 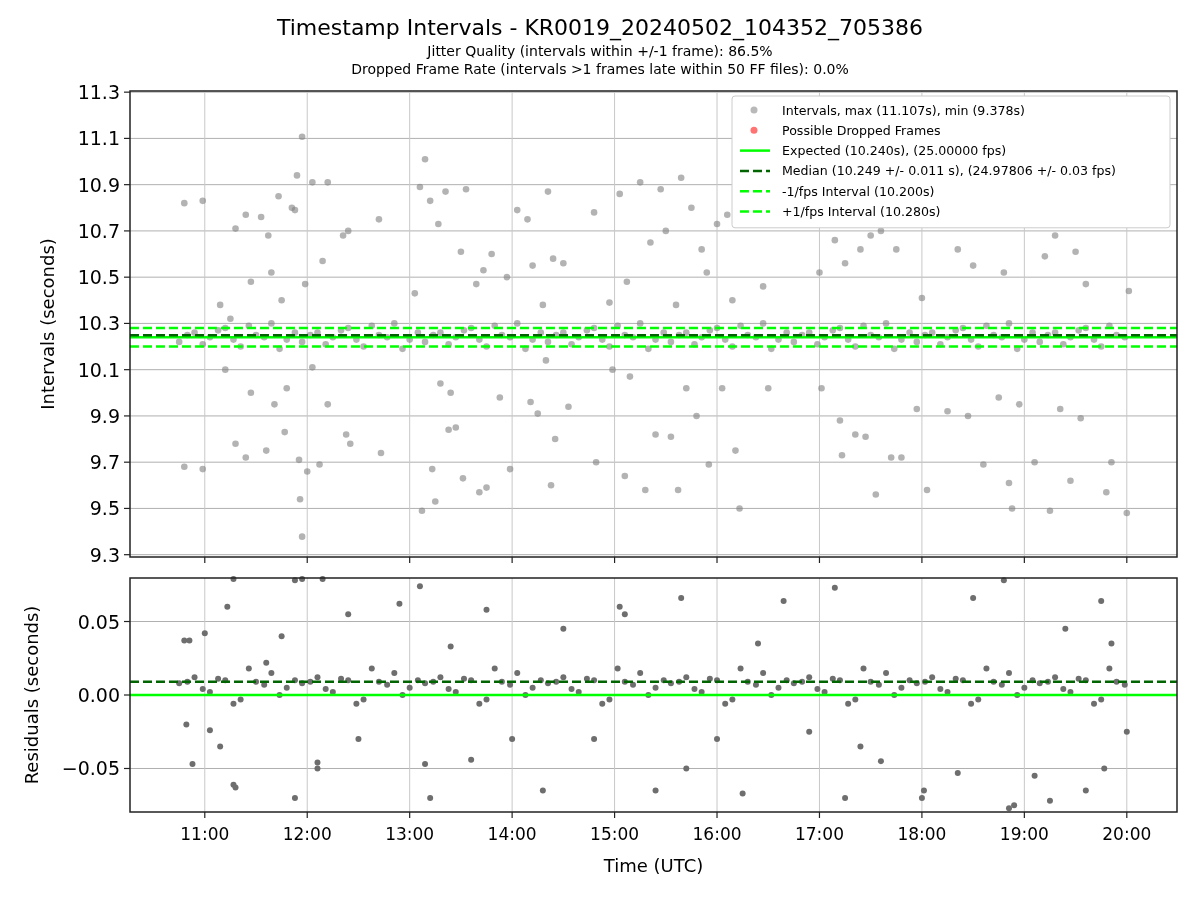 What do you see at coordinates (98, 621) in the screenshot?
I see `tick-label: 0.05` at bounding box center [98, 621].